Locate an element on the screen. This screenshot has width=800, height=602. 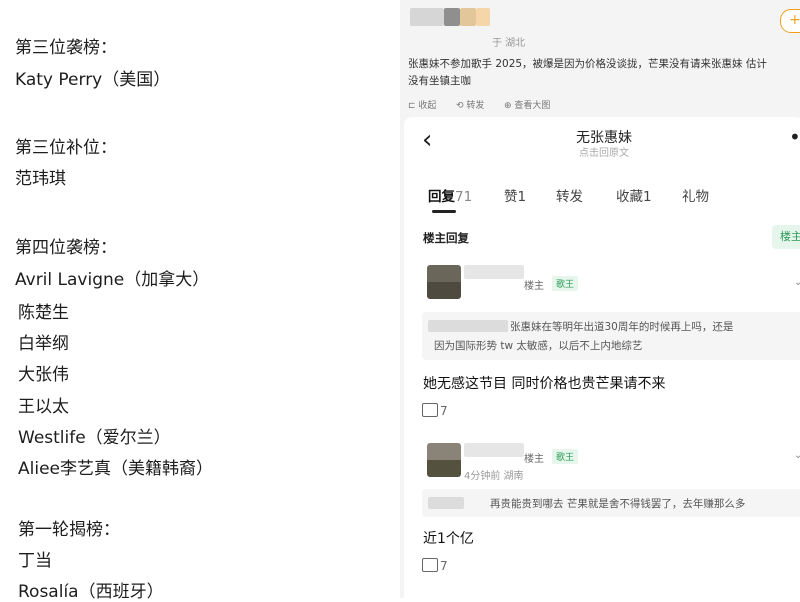
list-item: 范玮琪 is located at coordinates (40, 179).